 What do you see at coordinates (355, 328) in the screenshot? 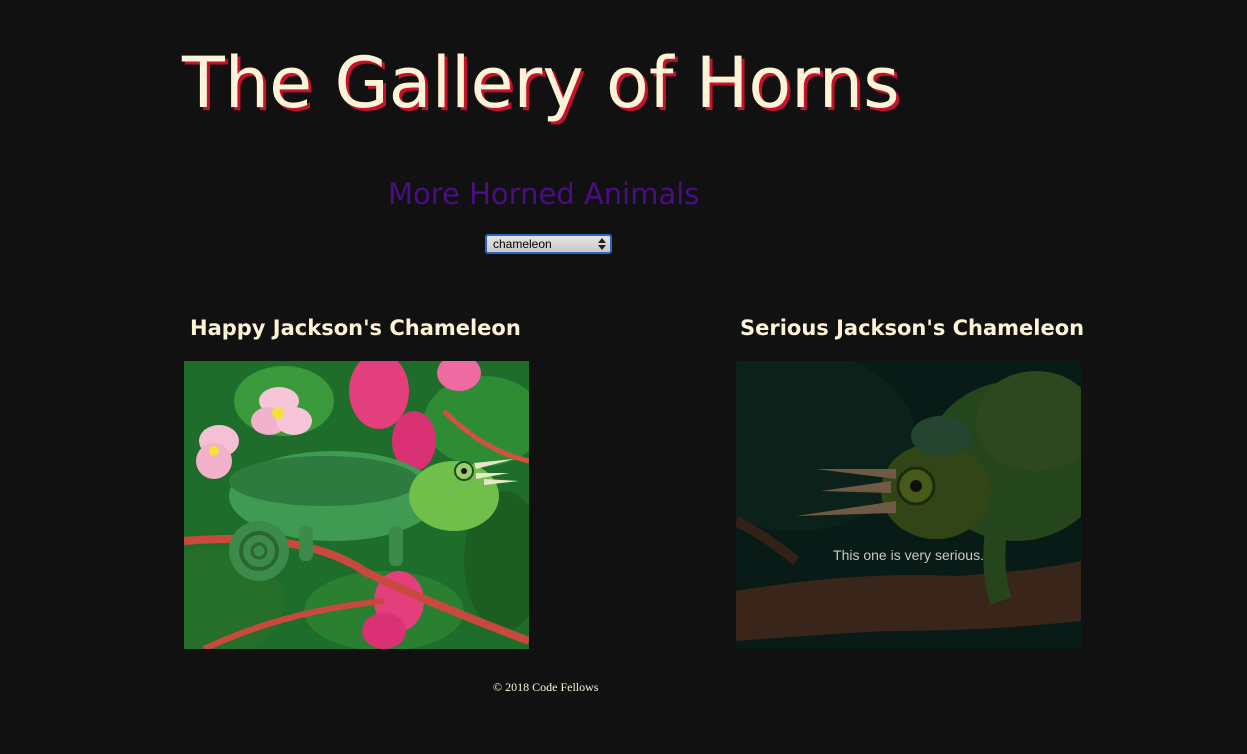
I see `card-title-happy-chameleon: Happy Jackson's Chameleon` at bounding box center [355, 328].